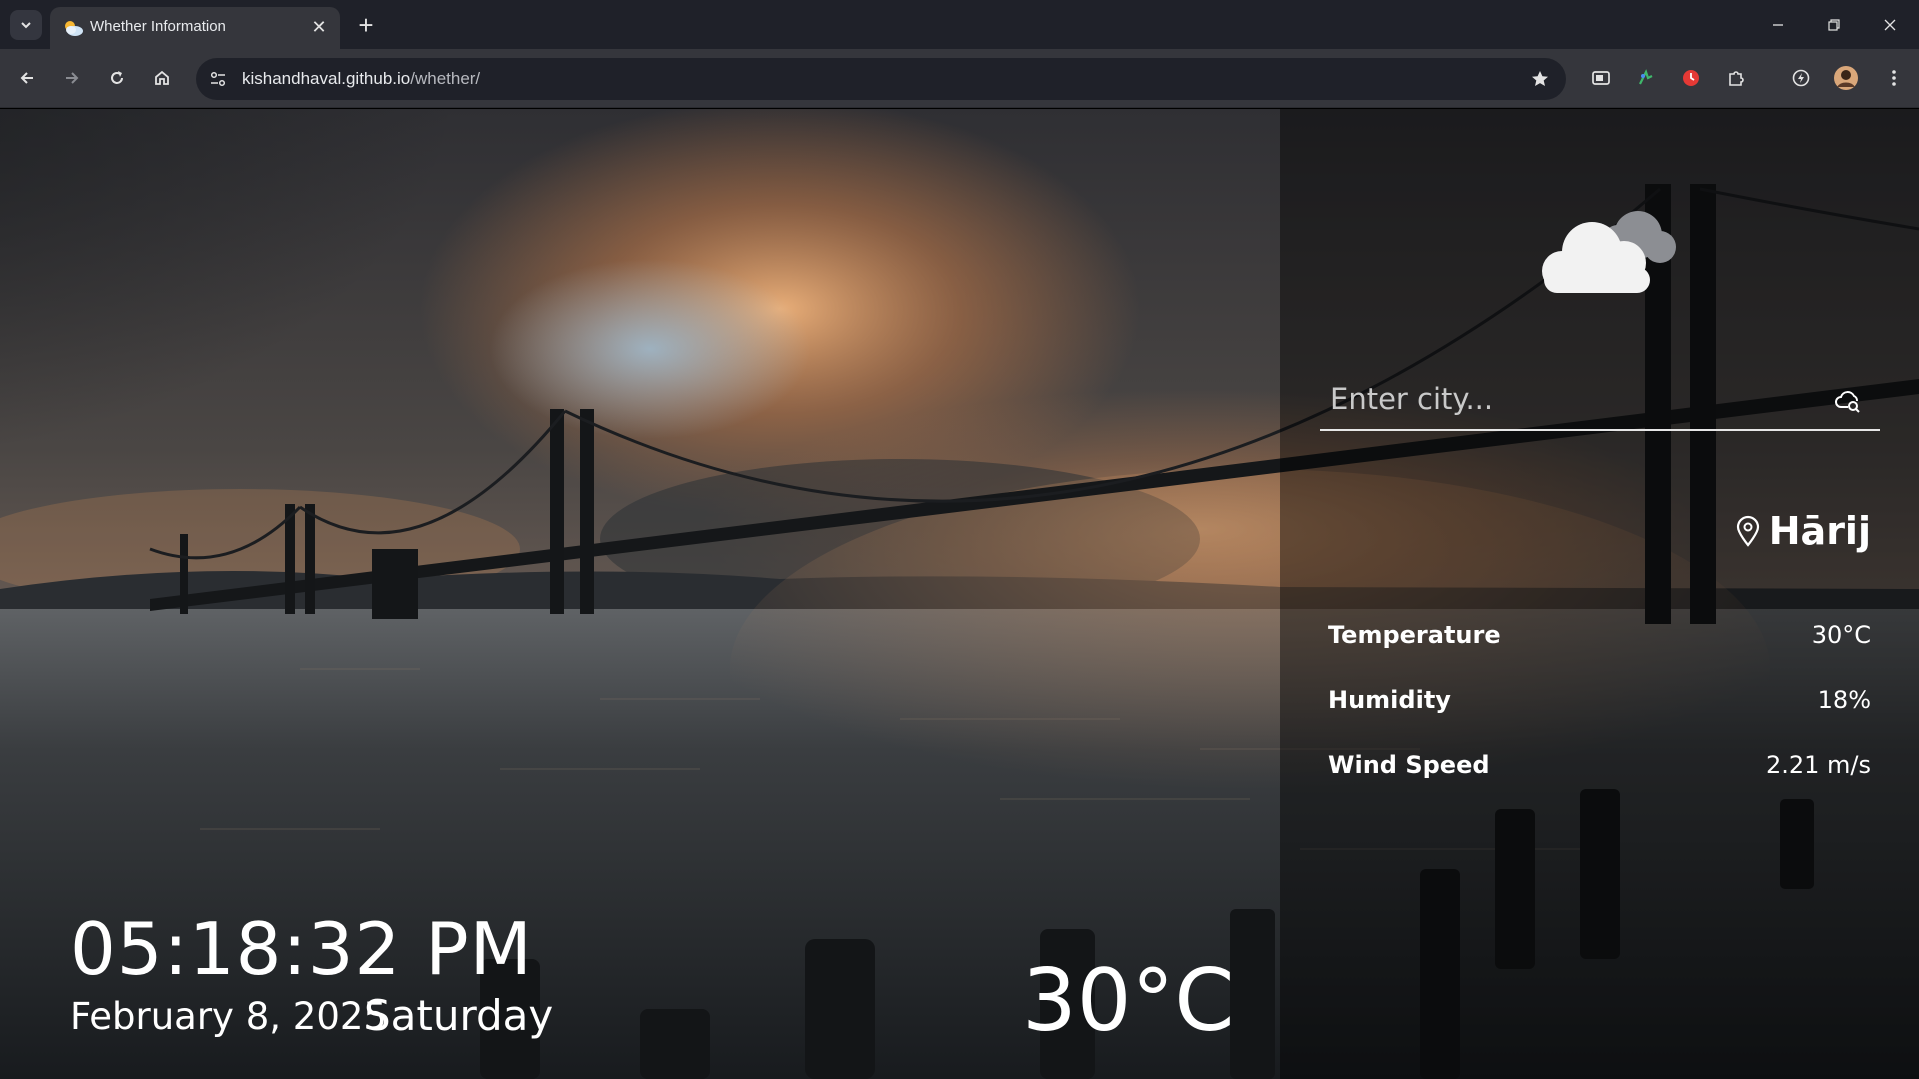  Describe the element at coordinates (1894, 78) in the screenshot. I see `browser-menu-icon` at that location.